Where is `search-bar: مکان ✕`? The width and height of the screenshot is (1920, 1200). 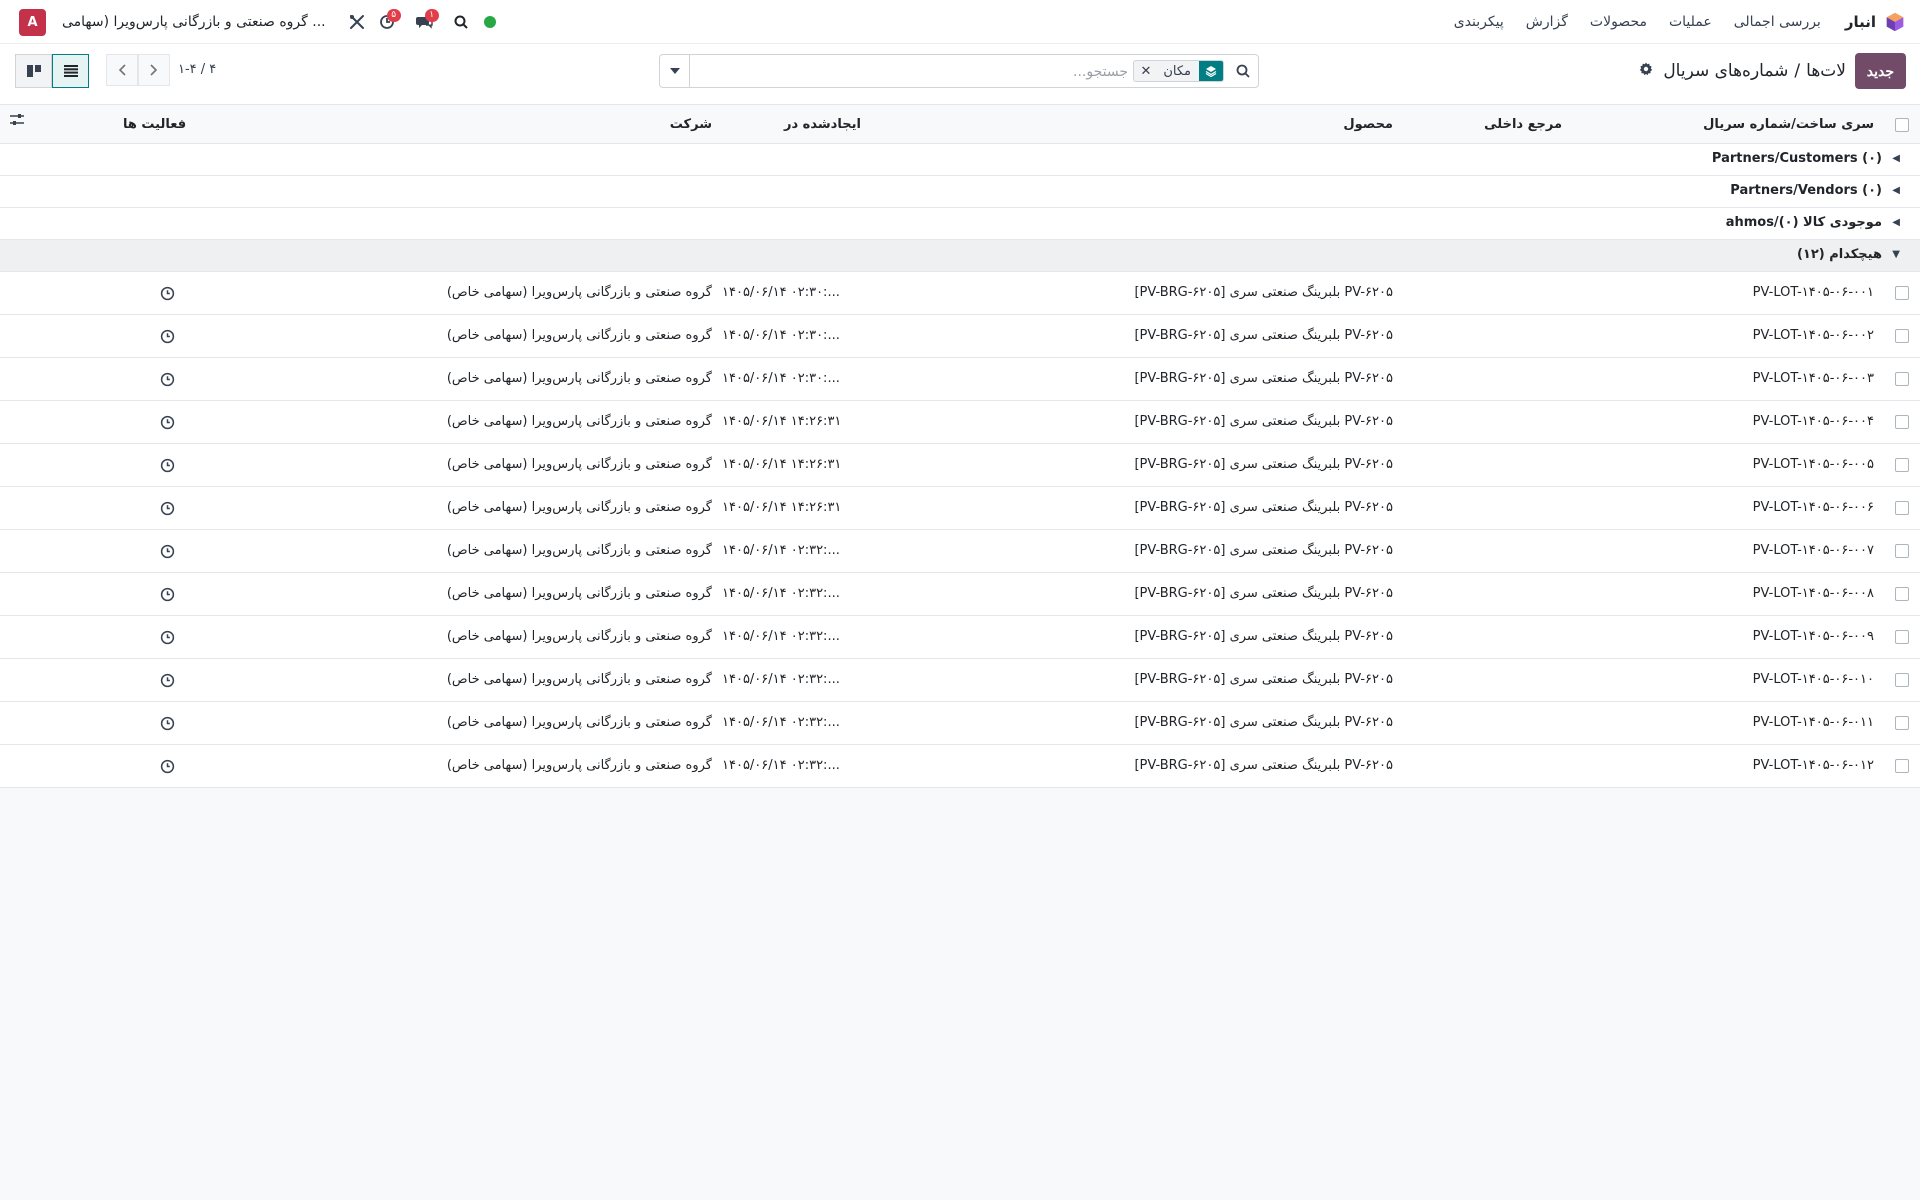 search-bar: مکان ✕ is located at coordinates (959, 71).